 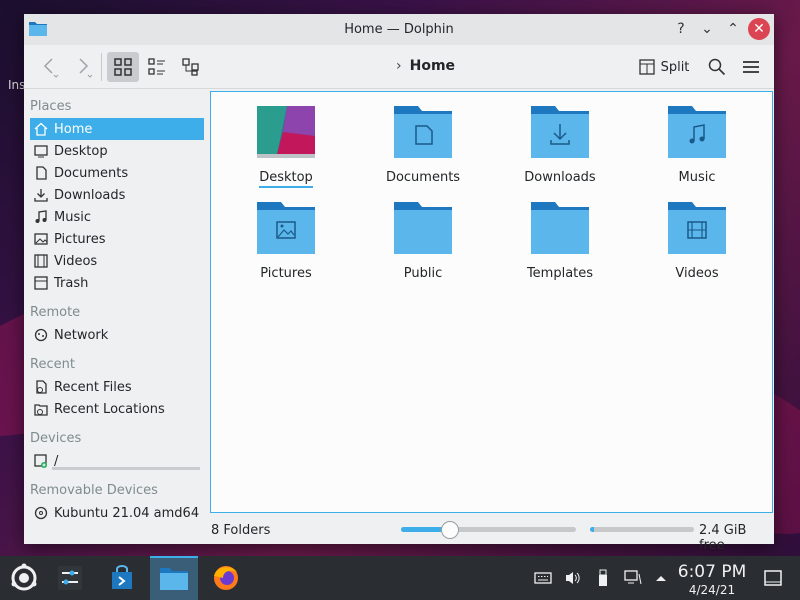 I want to click on sidebar-item-label: Network, so click(x=81, y=335).